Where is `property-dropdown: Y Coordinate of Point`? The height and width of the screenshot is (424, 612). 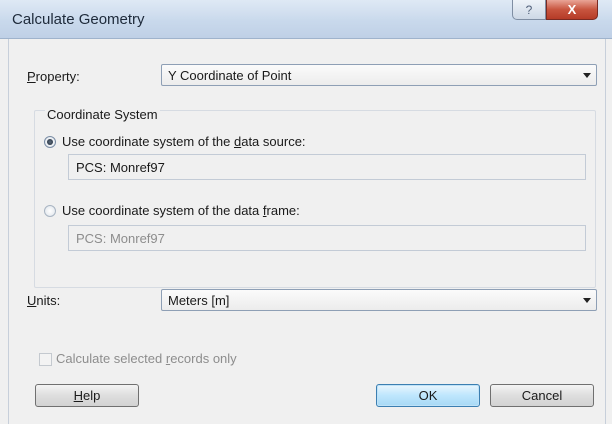 property-dropdown: Y Coordinate of Point is located at coordinates (379, 75).